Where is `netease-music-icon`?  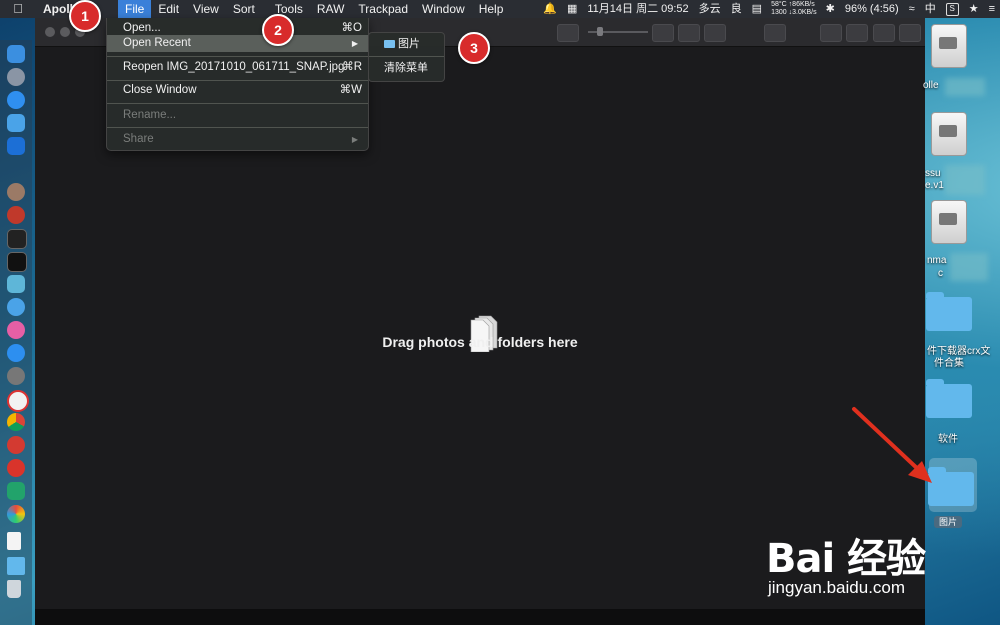 netease-music-icon is located at coordinates (16, 445).